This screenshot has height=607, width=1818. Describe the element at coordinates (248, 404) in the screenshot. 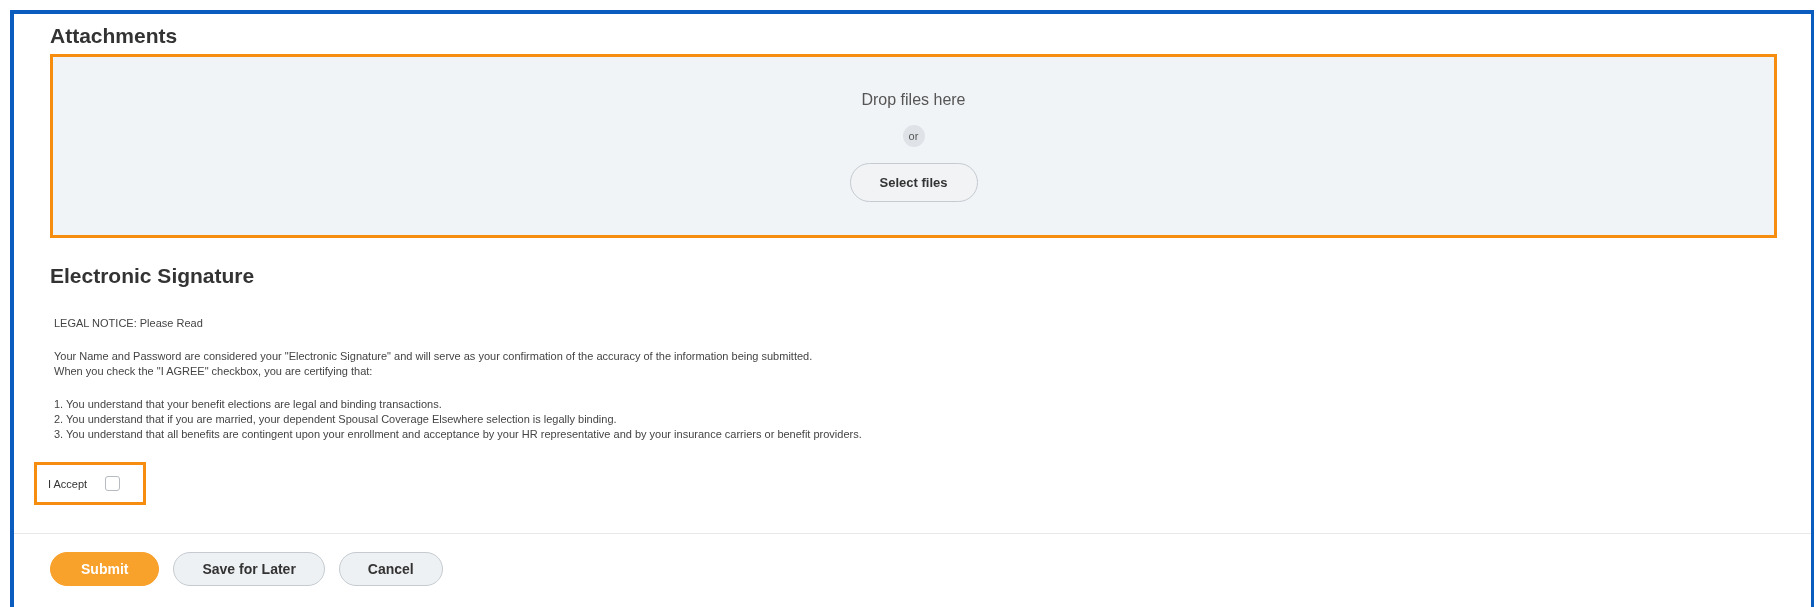

I see `notice-text: 1. You understand that your benefit elections are legal and binding transactions.` at that location.